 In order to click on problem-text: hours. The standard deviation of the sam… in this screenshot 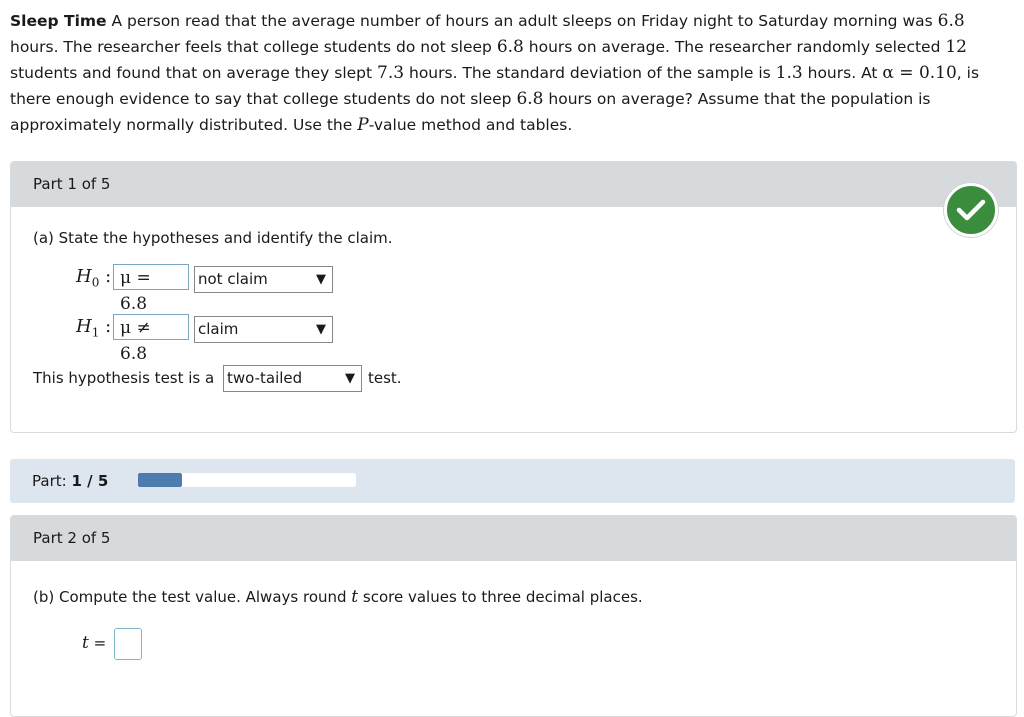, I will do `click(590, 73)`.